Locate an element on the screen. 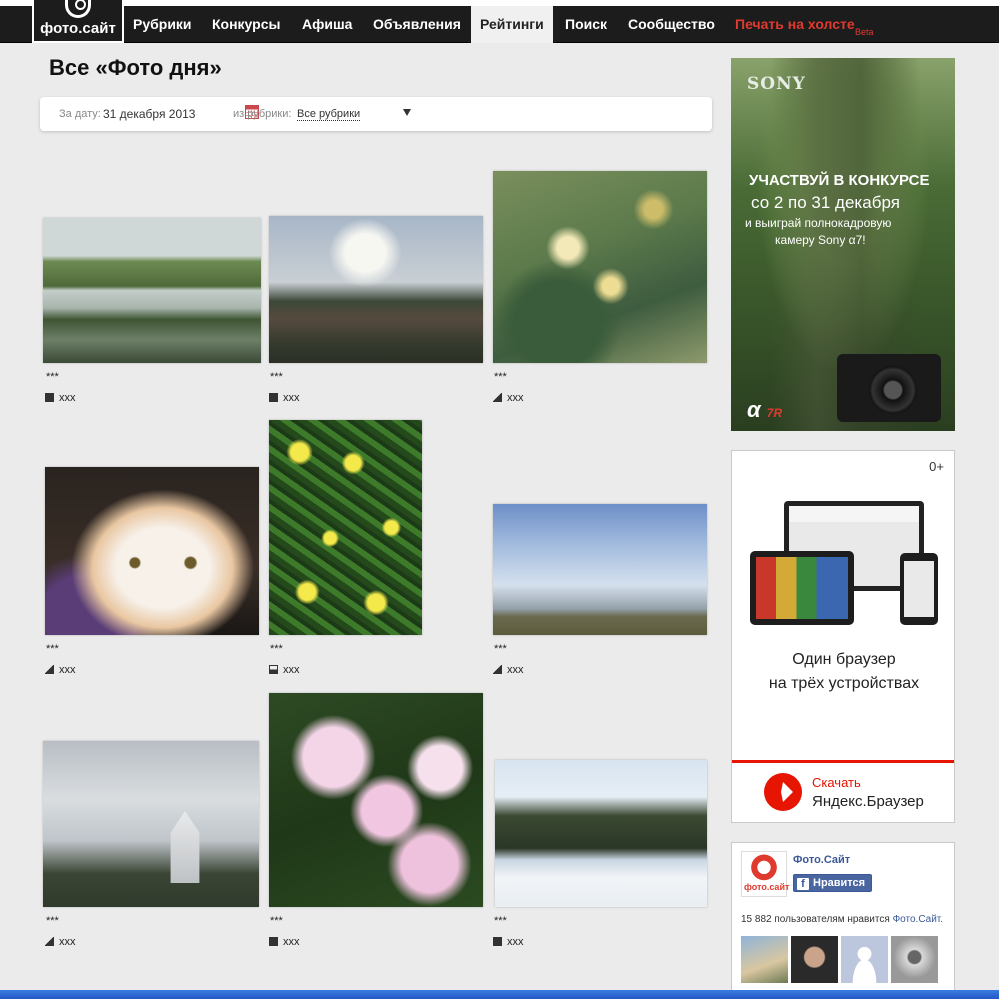 This screenshot has height=999, width=999. like-count-text: 15 882 пользователям нравится is located at coordinates (815, 919).